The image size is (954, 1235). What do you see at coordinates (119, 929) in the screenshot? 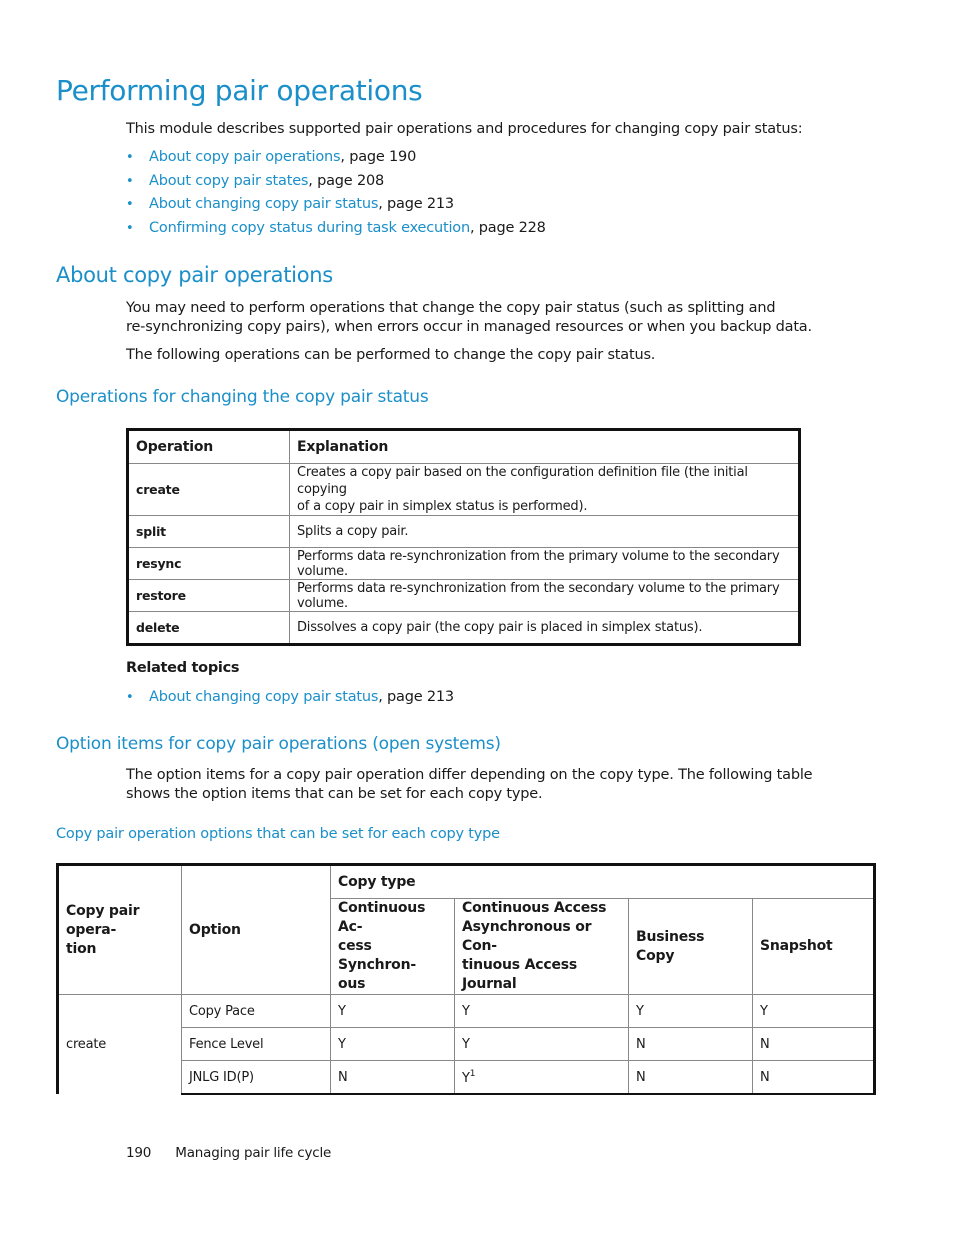
I see `header-copy-pair-operation: Copy pair opera-tion` at bounding box center [119, 929].